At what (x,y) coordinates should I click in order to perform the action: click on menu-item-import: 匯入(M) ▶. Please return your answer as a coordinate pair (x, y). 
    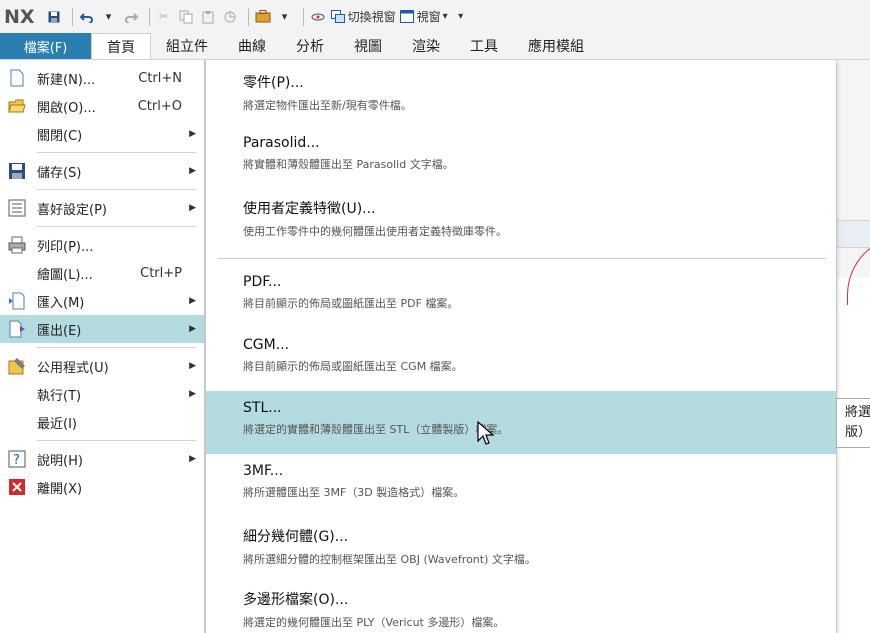
    Looking at the image, I should click on (102, 301).